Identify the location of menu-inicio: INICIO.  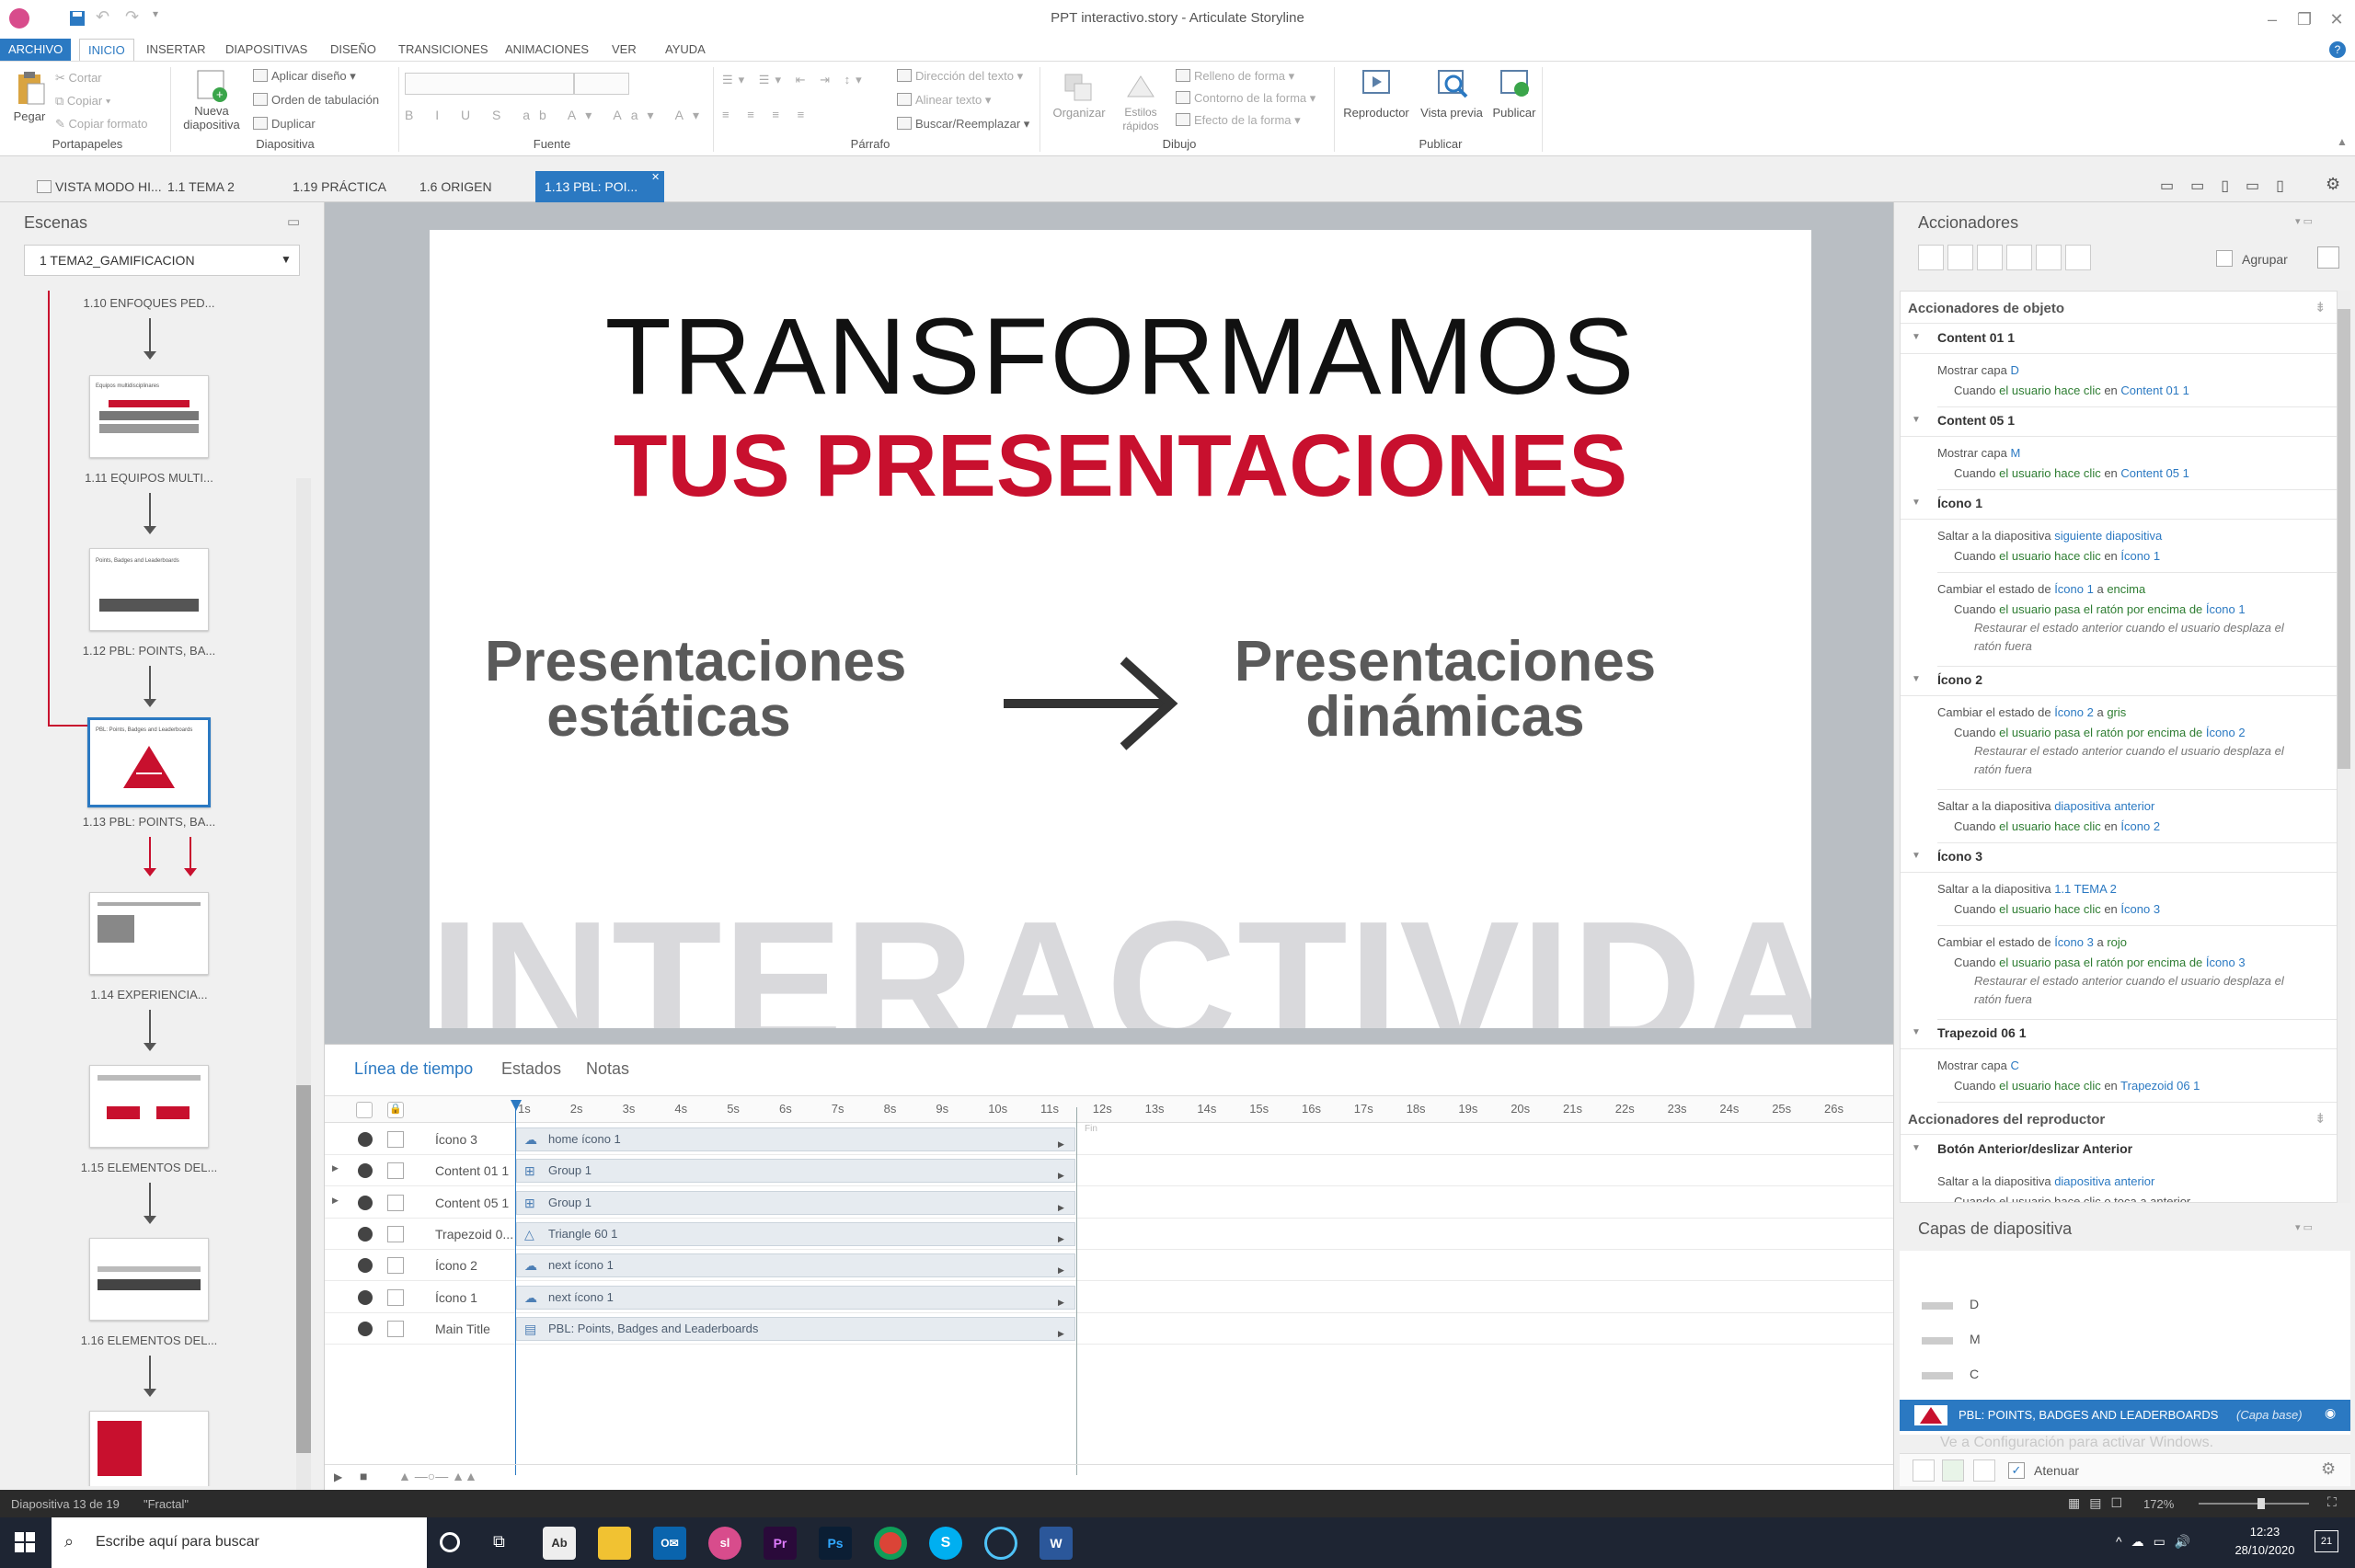
(106, 50).